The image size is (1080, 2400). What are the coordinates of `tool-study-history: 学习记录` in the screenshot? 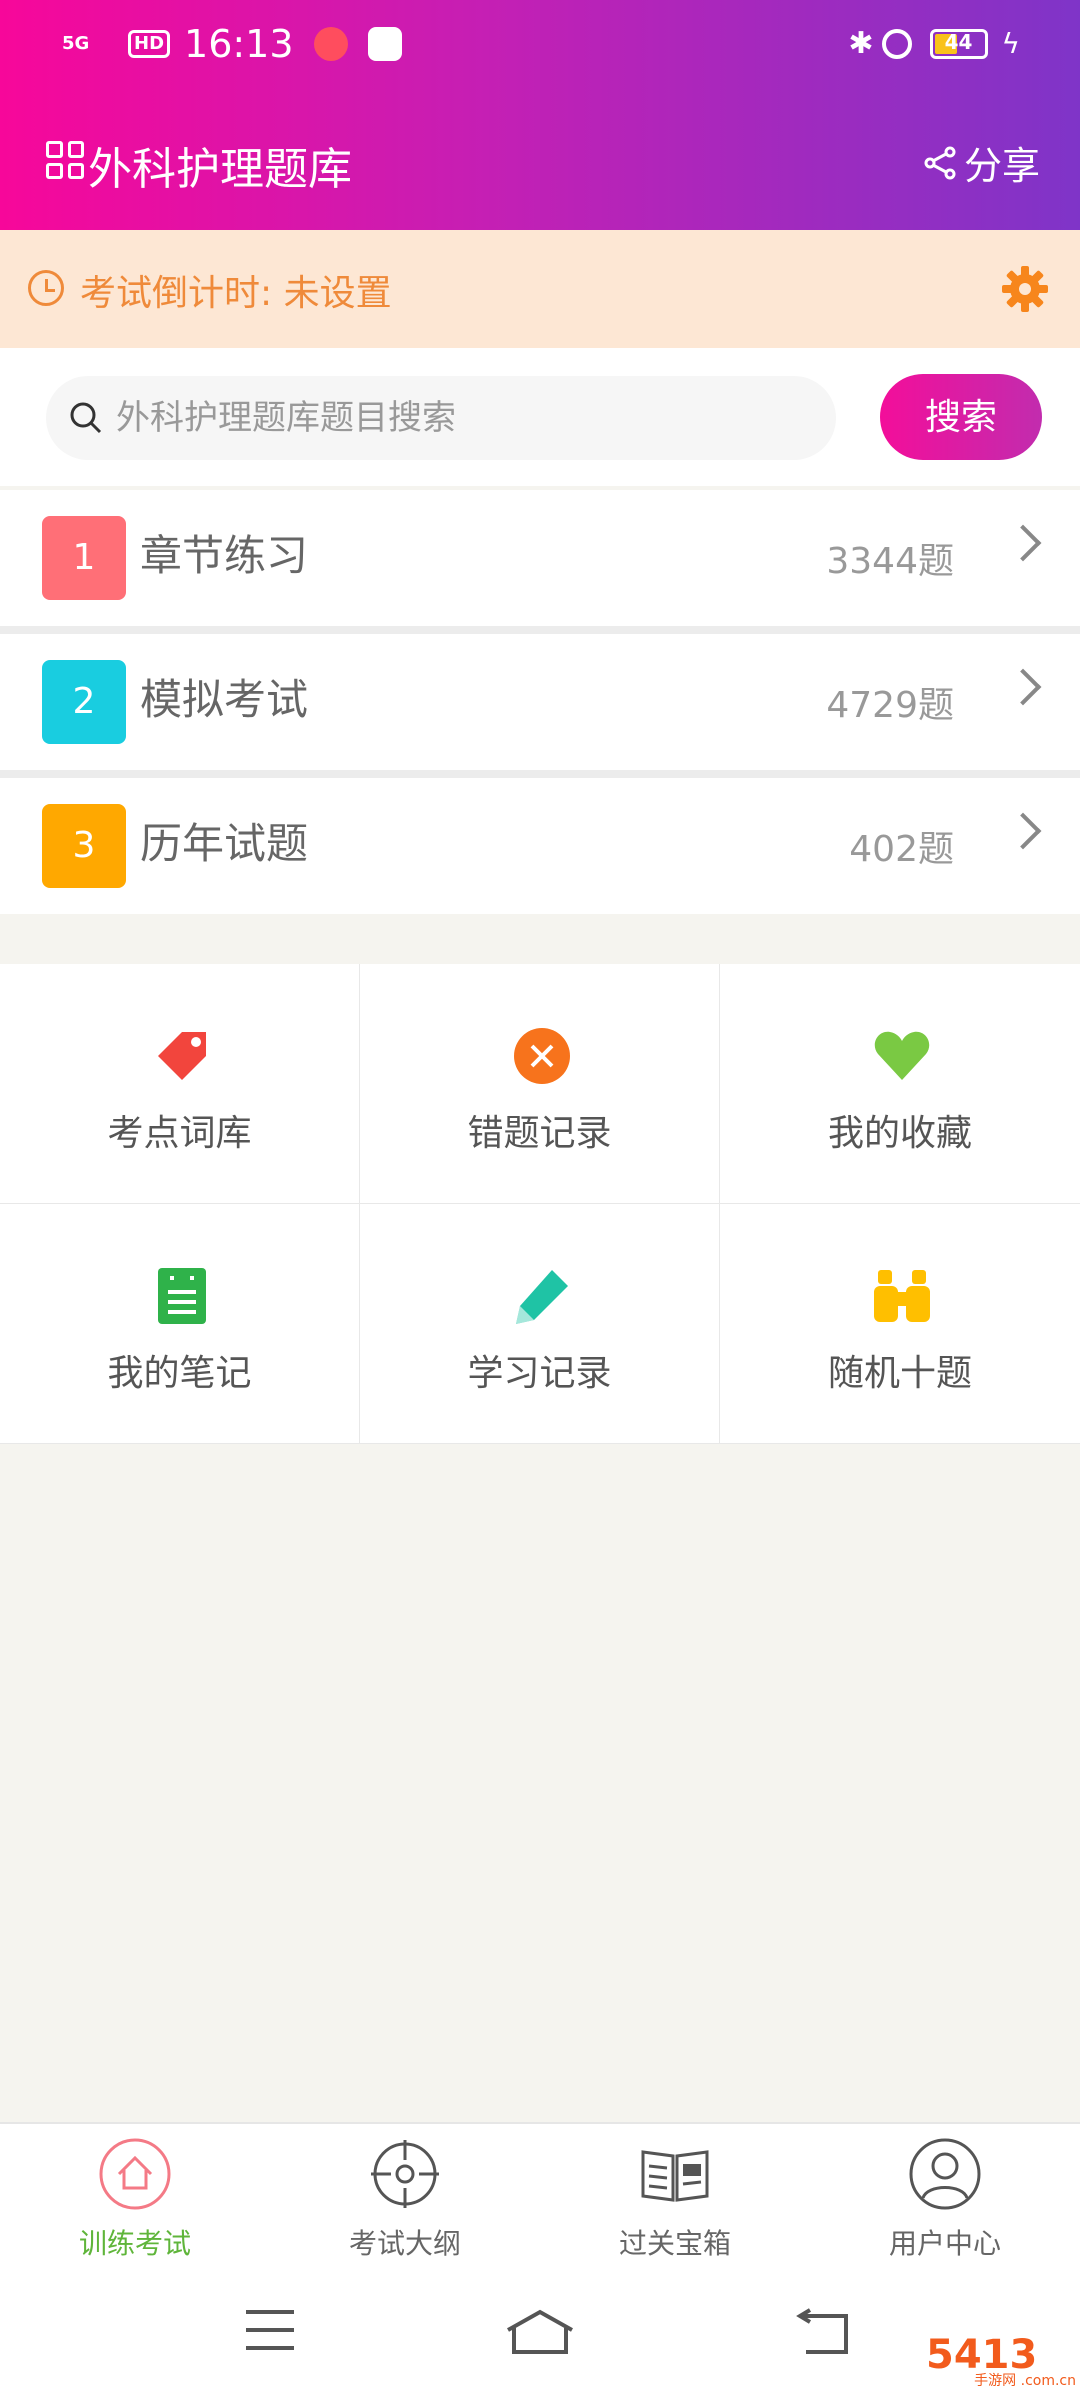 It's located at (540, 1324).